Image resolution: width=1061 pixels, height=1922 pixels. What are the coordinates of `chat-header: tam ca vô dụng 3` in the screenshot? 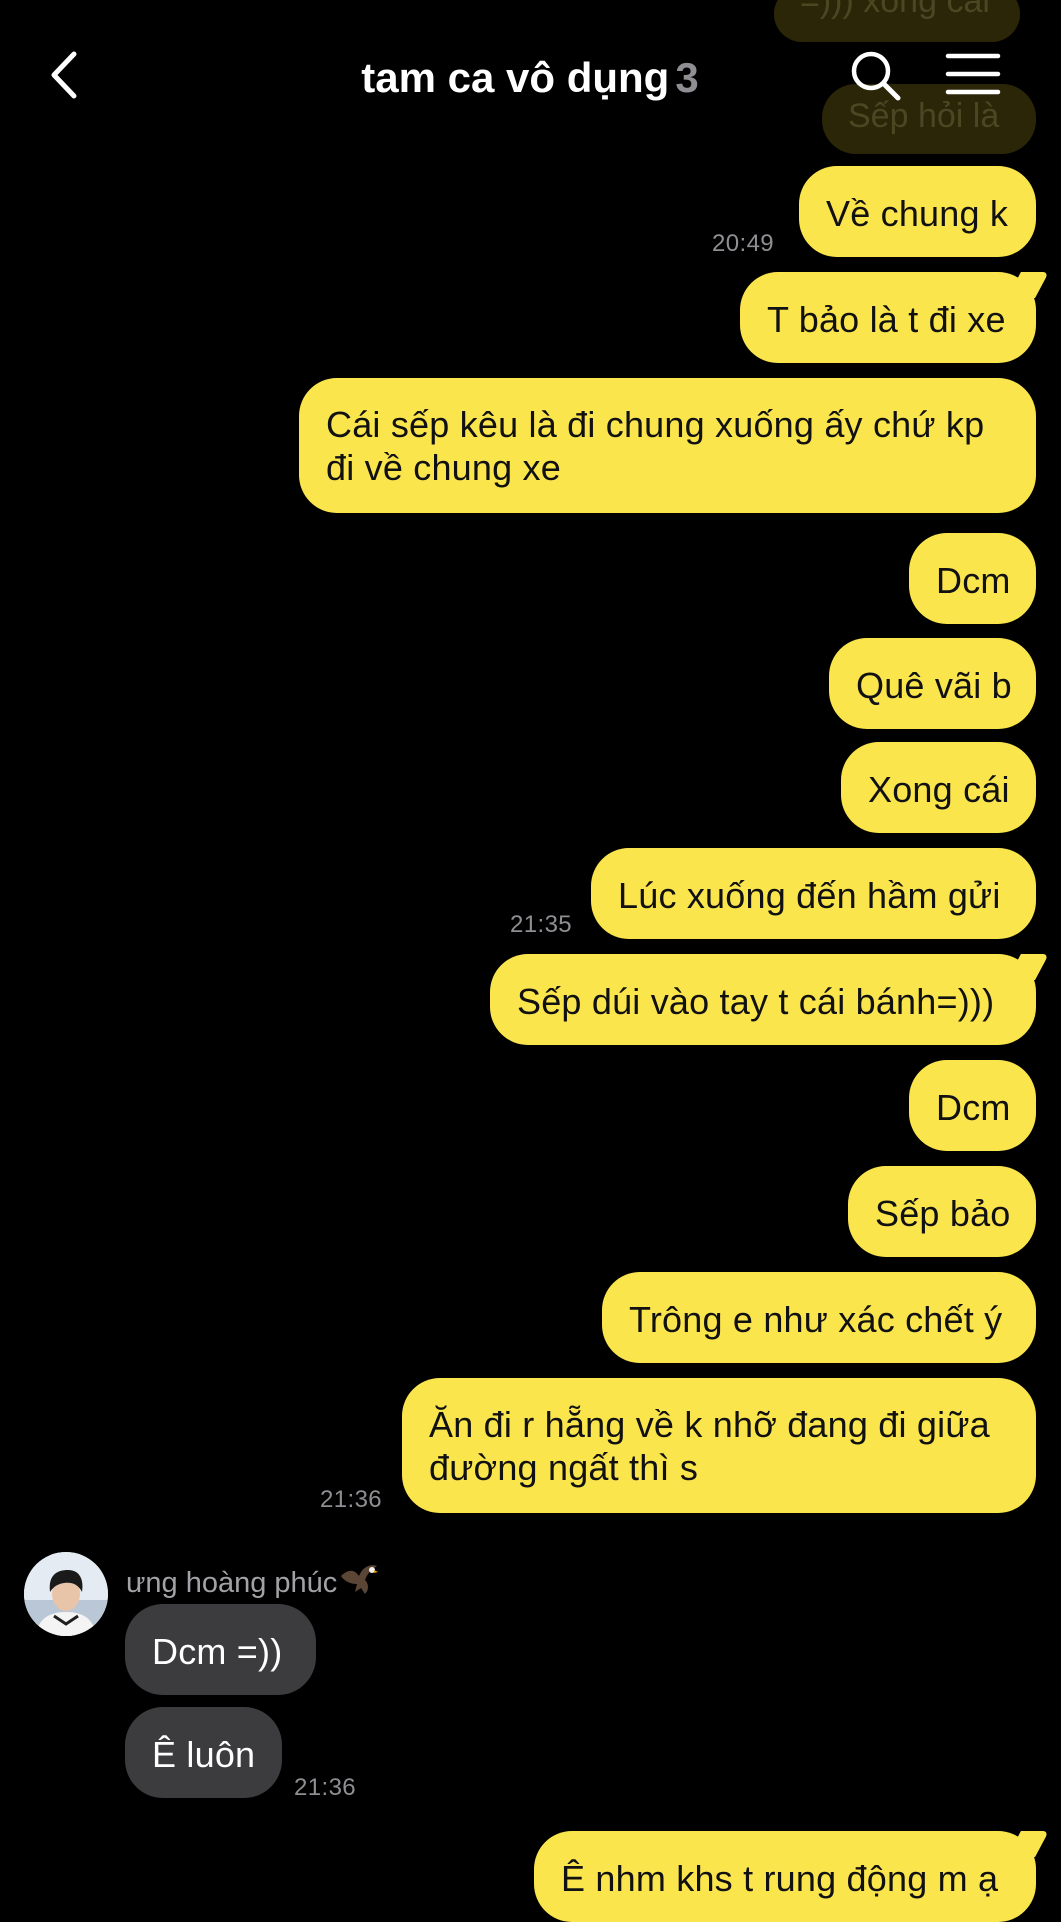 It's located at (530, 75).